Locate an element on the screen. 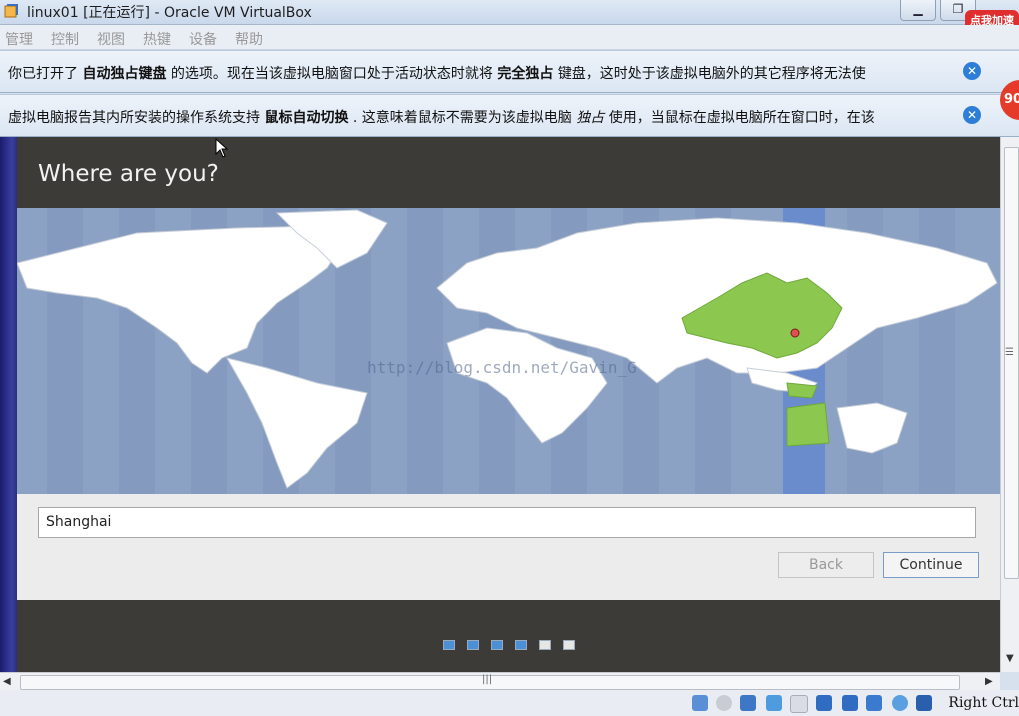  network-adapter-icon is located at coordinates (850, 703).